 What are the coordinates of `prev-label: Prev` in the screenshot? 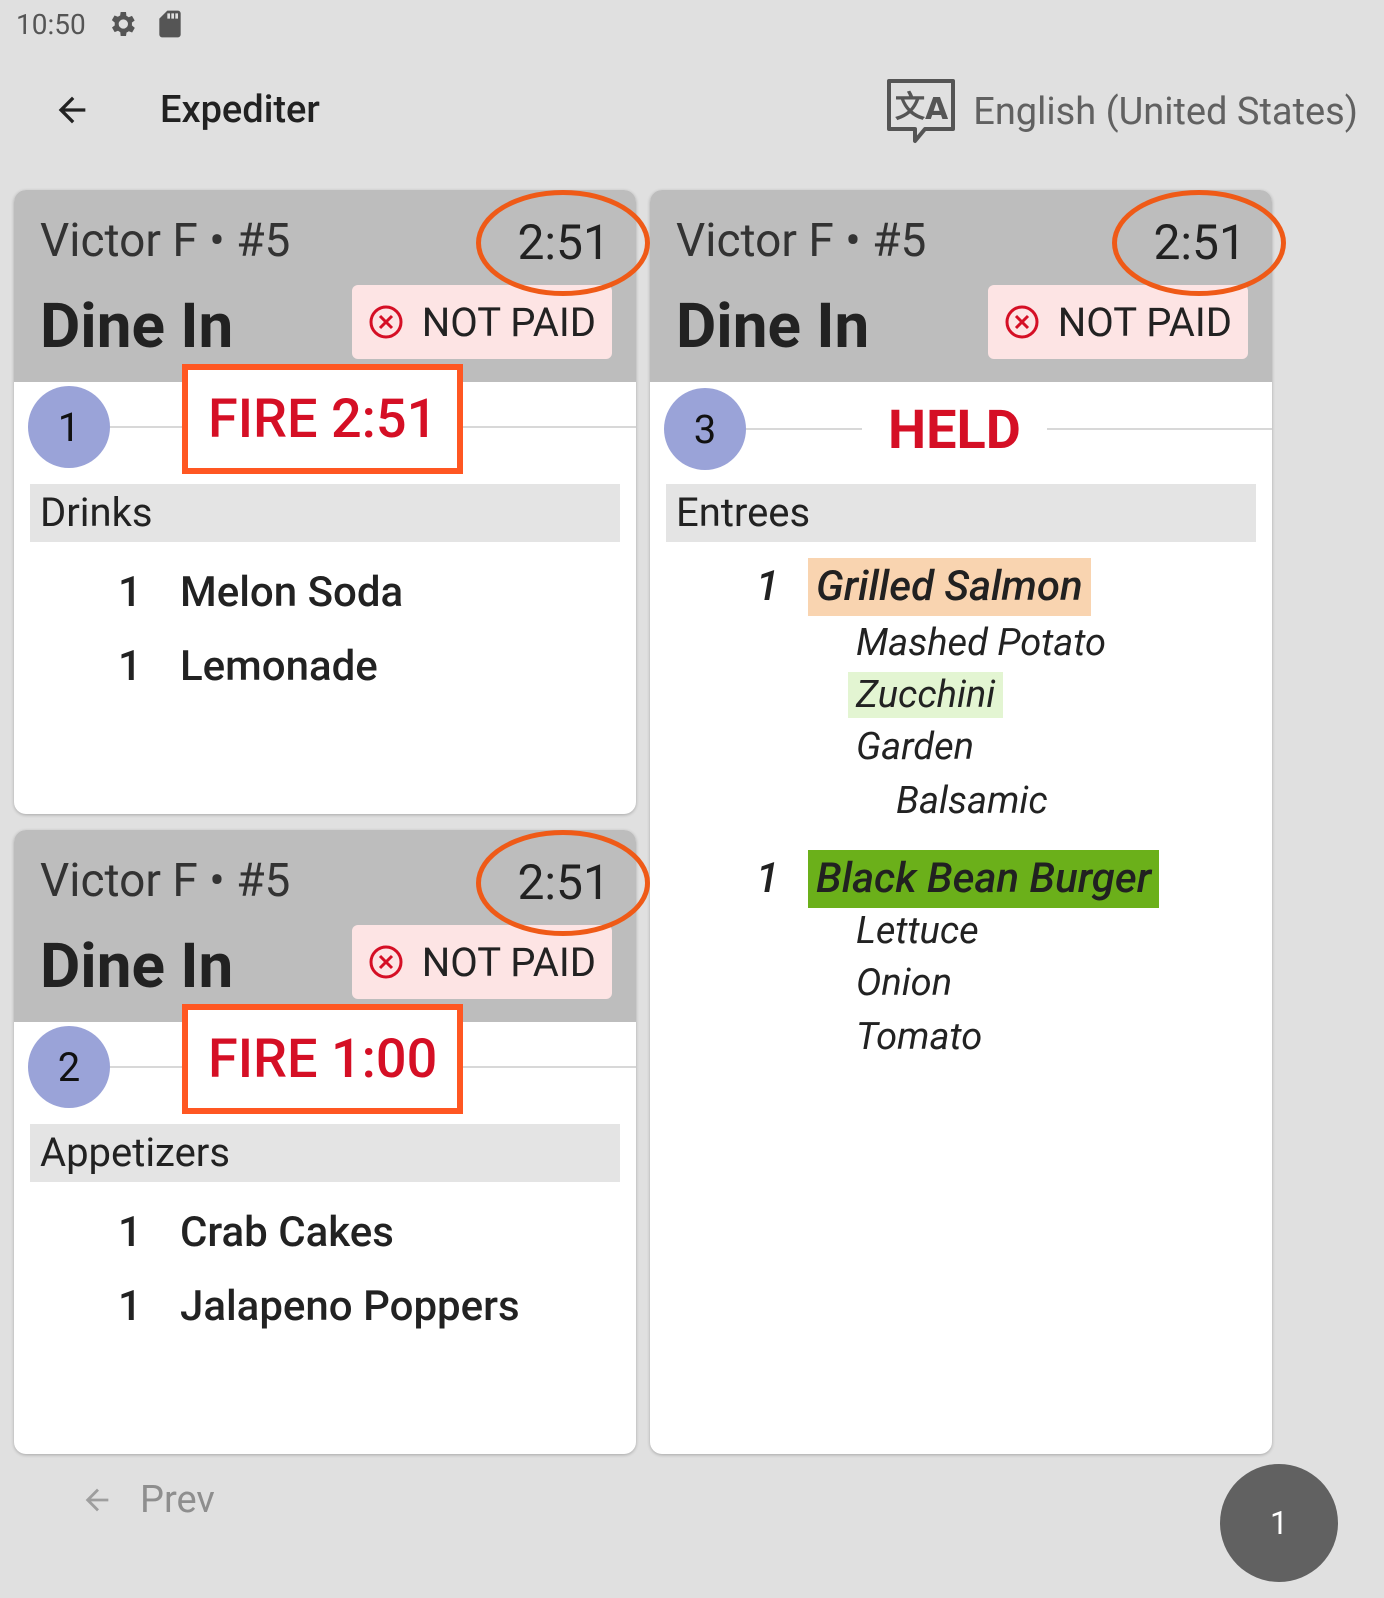 It's located at (177, 1500).